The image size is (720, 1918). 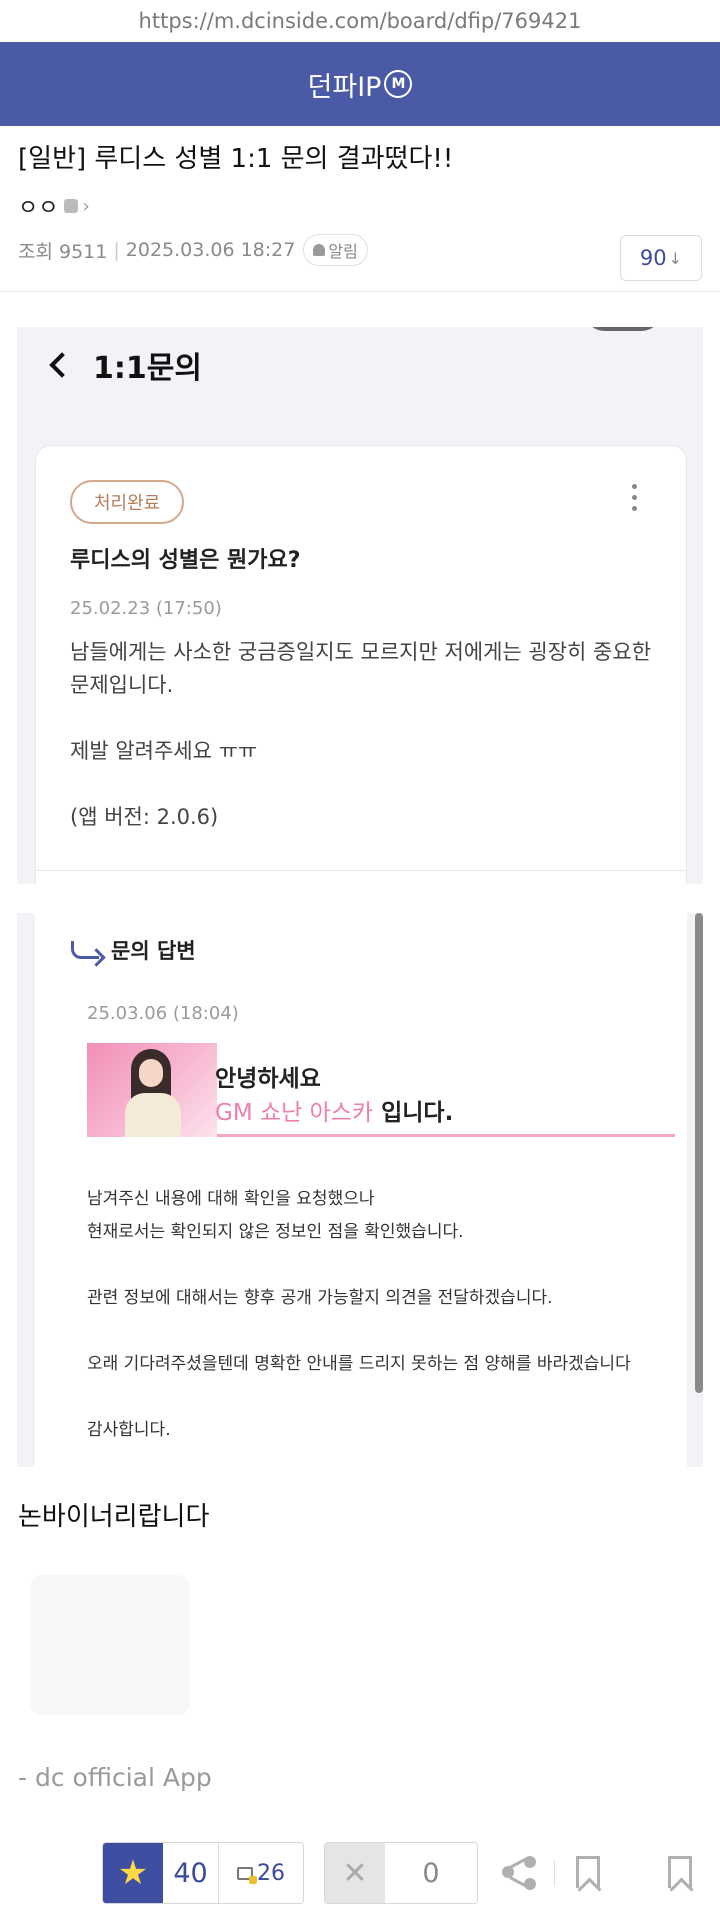 What do you see at coordinates (153, 951) in the screenshot?
I see `answer-title: 문의 답변` at bounding box center [153, 951].